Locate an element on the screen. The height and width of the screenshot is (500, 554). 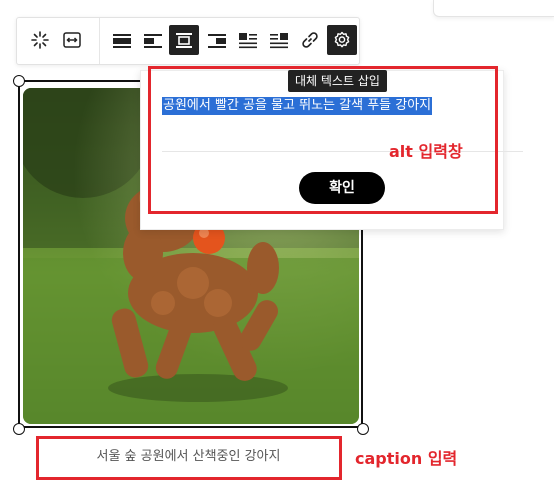
image-toolbar is located at coordinates (188, 41).